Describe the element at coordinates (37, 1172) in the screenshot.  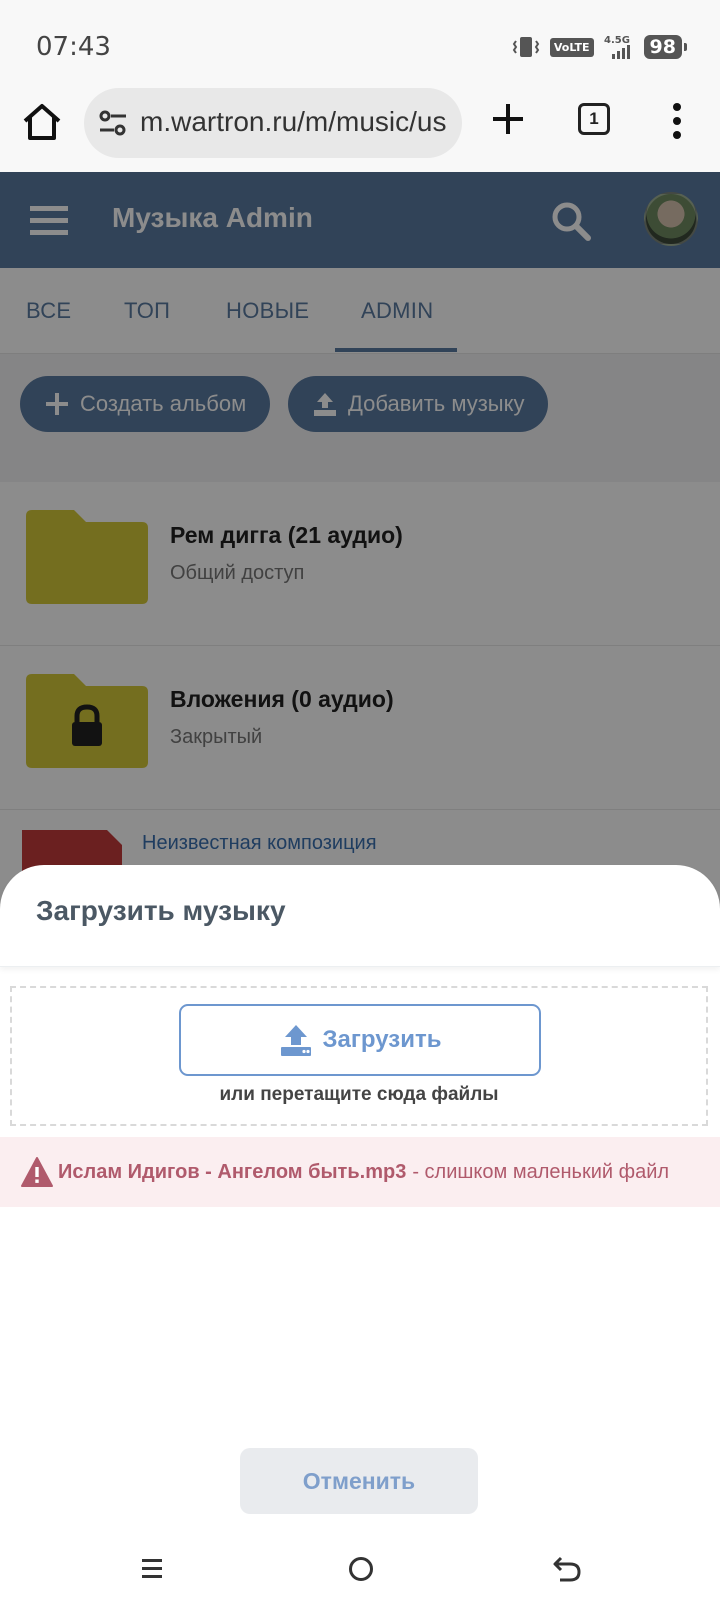
I see `warning-icon` at that location.